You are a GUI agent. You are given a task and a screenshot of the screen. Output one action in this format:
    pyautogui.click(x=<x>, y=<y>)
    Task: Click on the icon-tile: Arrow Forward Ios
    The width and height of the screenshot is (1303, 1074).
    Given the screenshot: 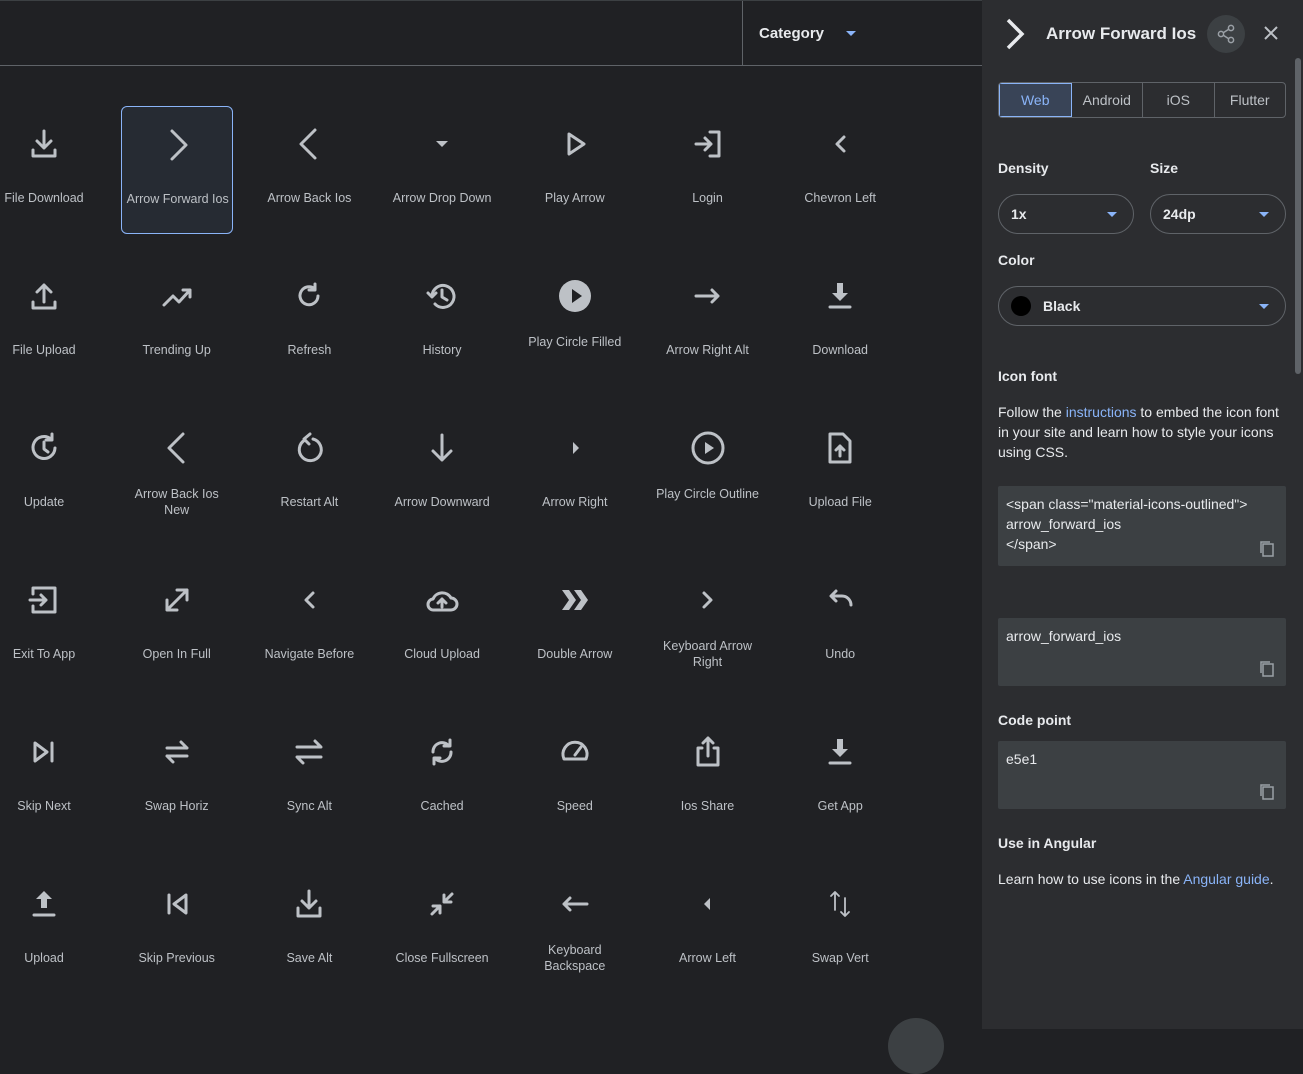 What is the action you would take?
    pyautogui.click(x=176, y=170)
    